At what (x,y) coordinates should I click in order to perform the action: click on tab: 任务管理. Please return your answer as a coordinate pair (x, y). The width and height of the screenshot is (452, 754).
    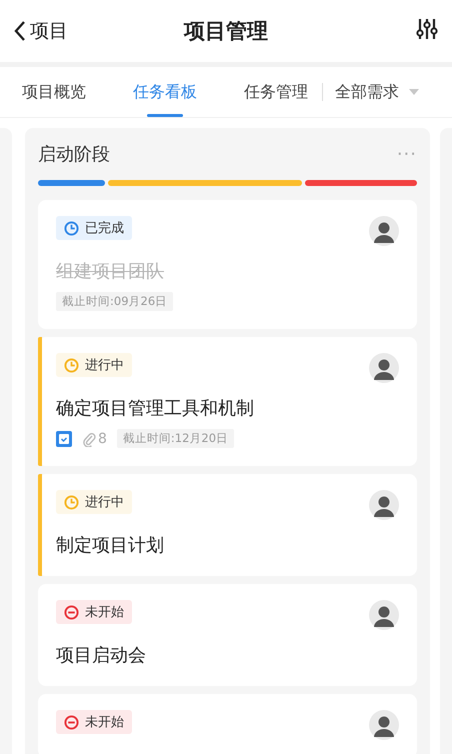
    Looking at the image, I should click on (276, 92).